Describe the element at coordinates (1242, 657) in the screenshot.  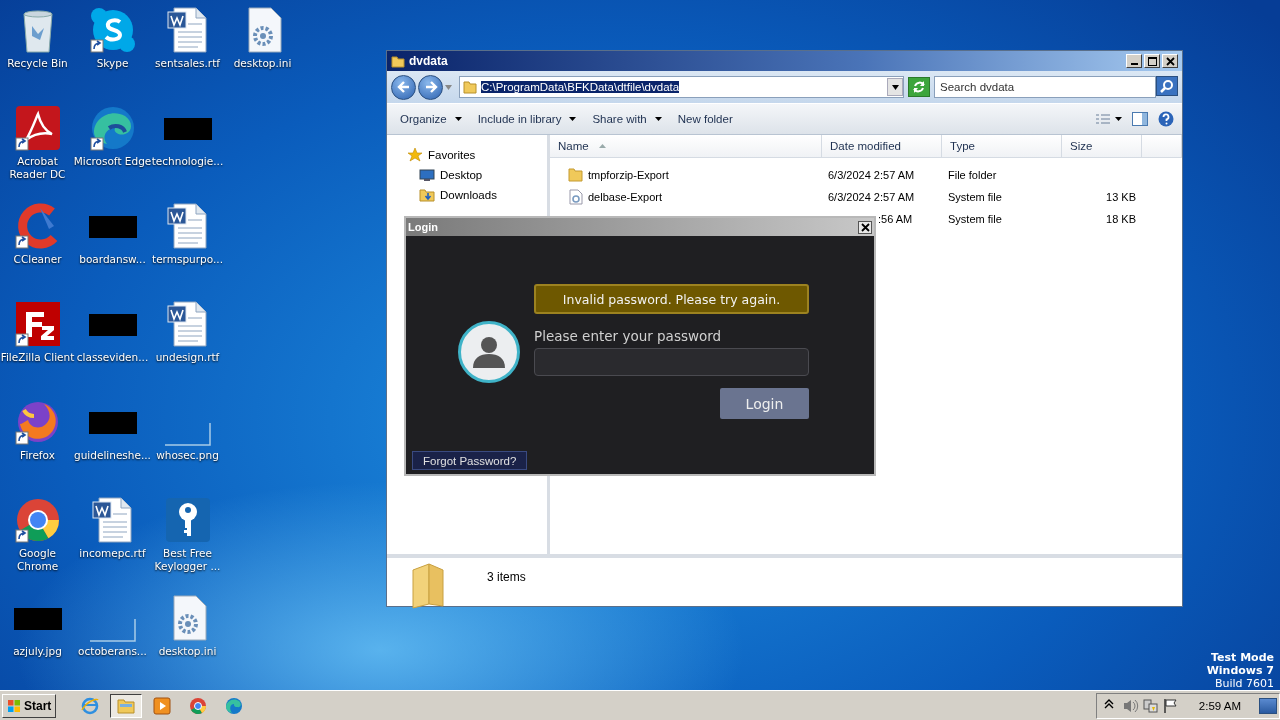
I see `os-info-text: Test Mode` at that location.